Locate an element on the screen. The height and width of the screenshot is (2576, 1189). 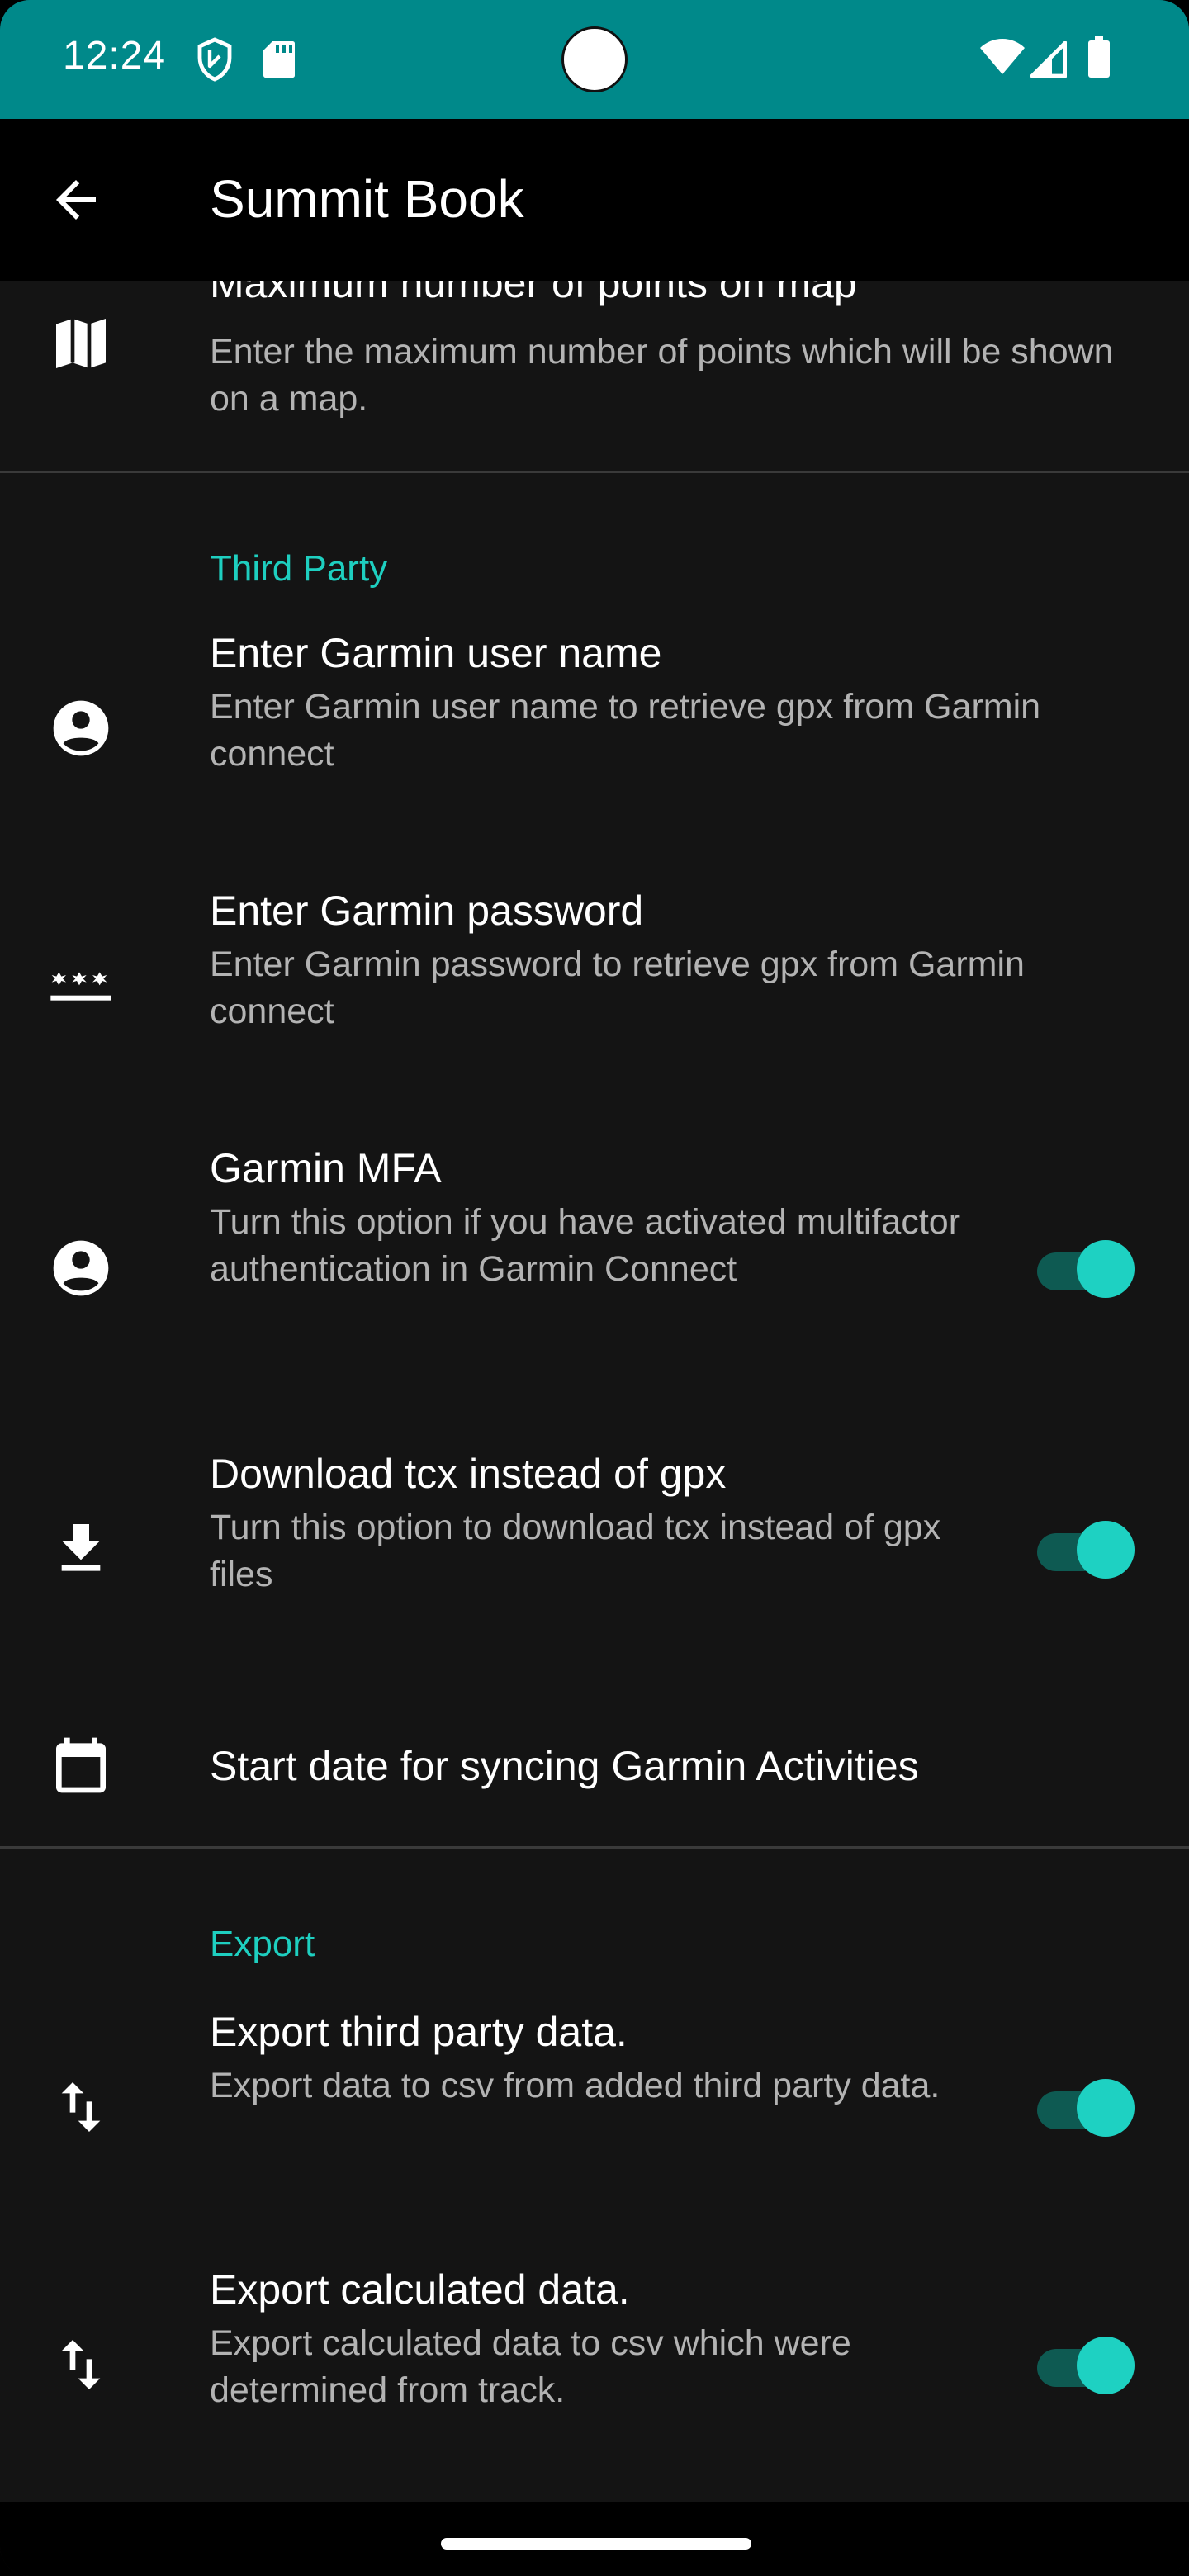
password-icon is located at coordinates (80, 986).